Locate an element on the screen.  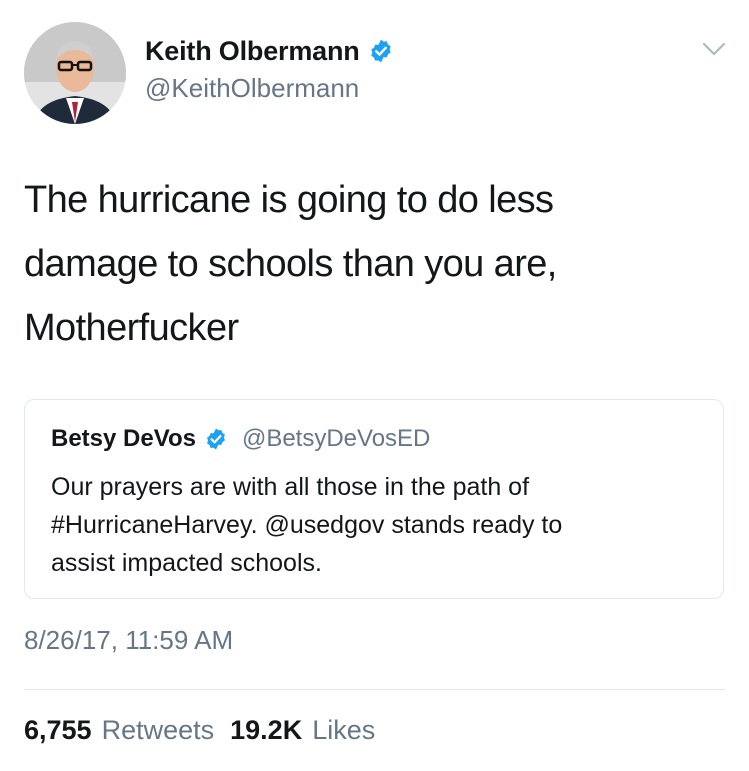
tweet-text-line: The hurricane is going to do less is located at coordinates (289, 200).